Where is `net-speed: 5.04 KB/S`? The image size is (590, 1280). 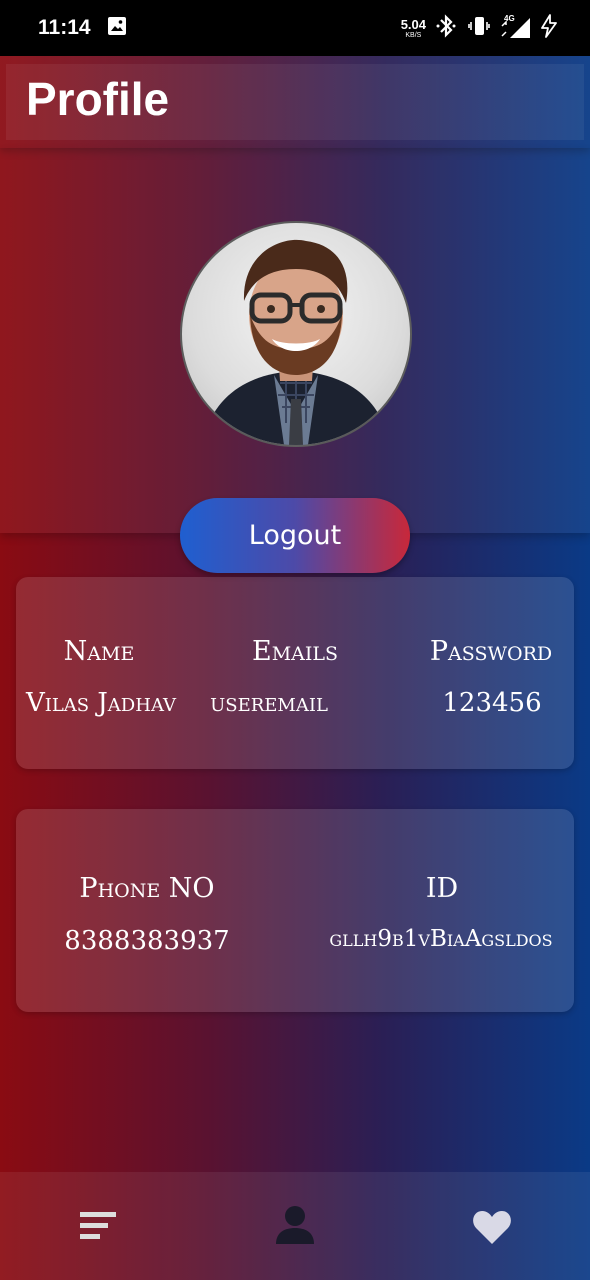
net-speed: 5.04 KB/S is located at coordinates (413, 28).